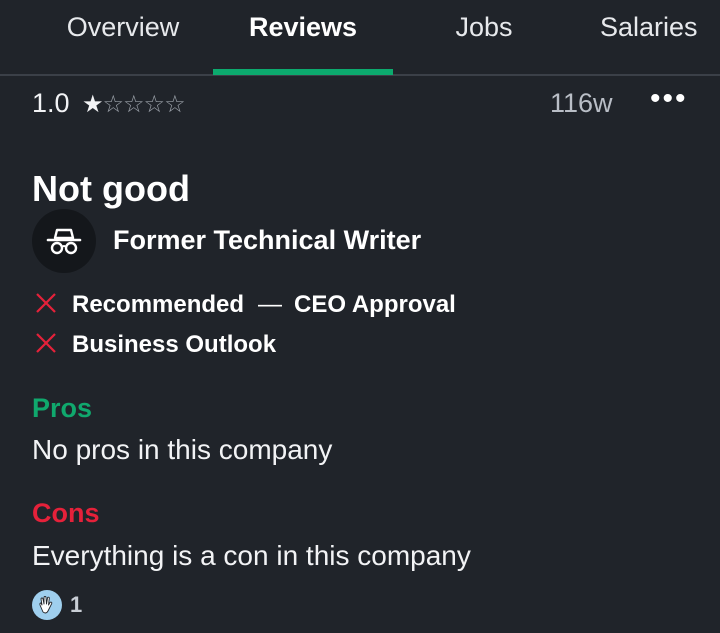 The image size is (720, 633). I want to click on tab-jobs: Jobs, so click(484, 37).